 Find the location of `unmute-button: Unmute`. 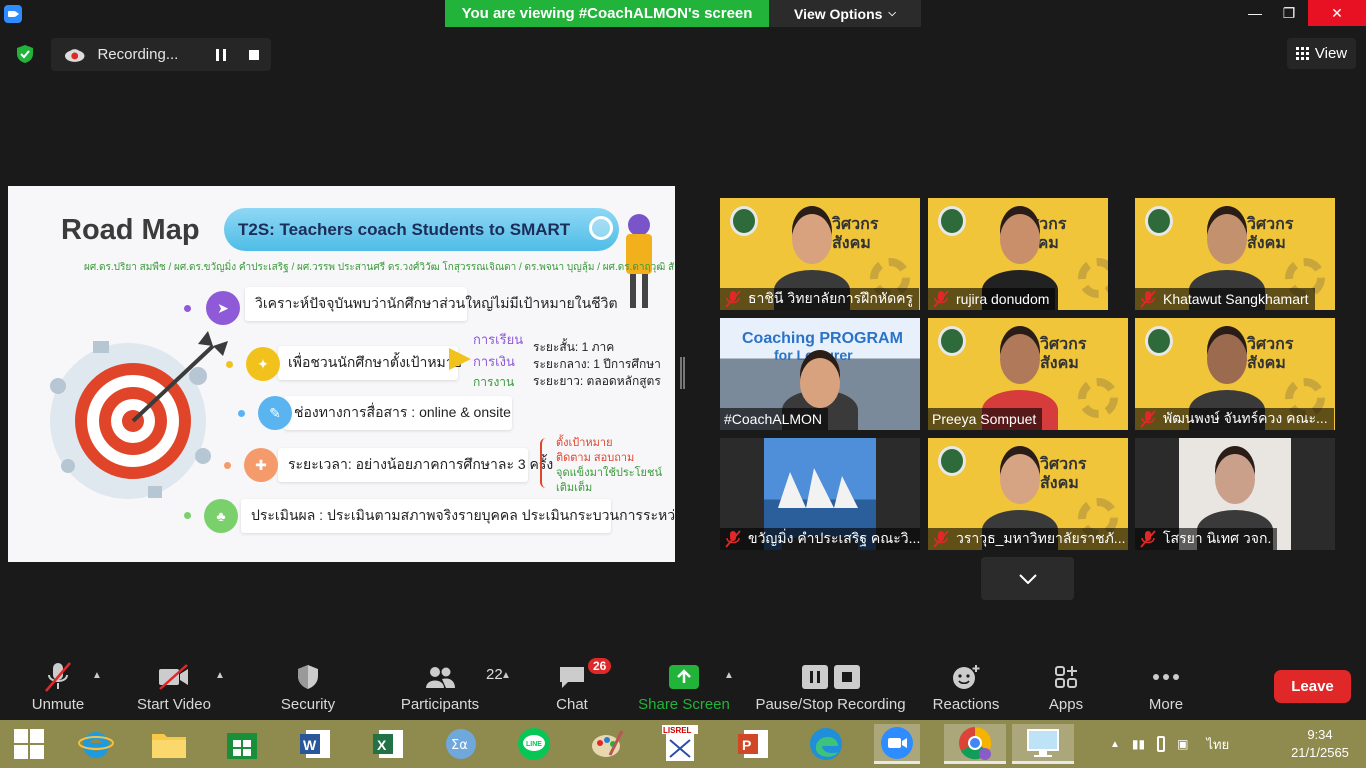

unmute-button: Unmute is located at coordinates (58, 685).